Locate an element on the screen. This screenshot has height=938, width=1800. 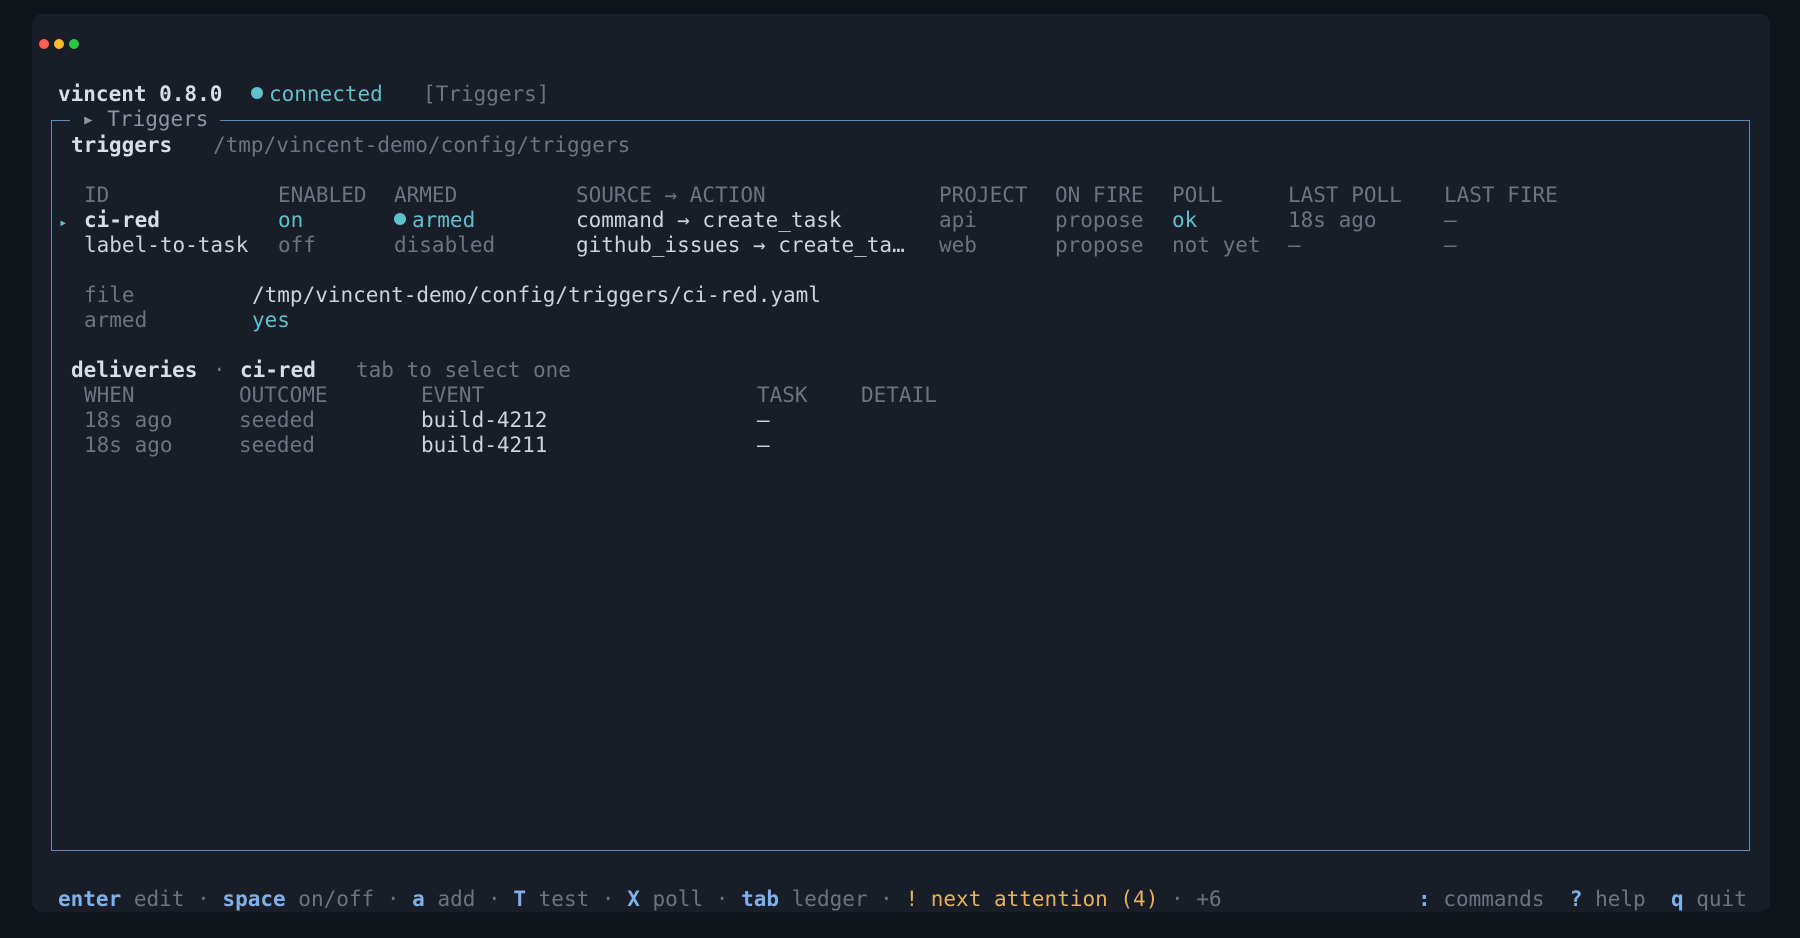
key-a-label: add is located at coordinates (456, 899).